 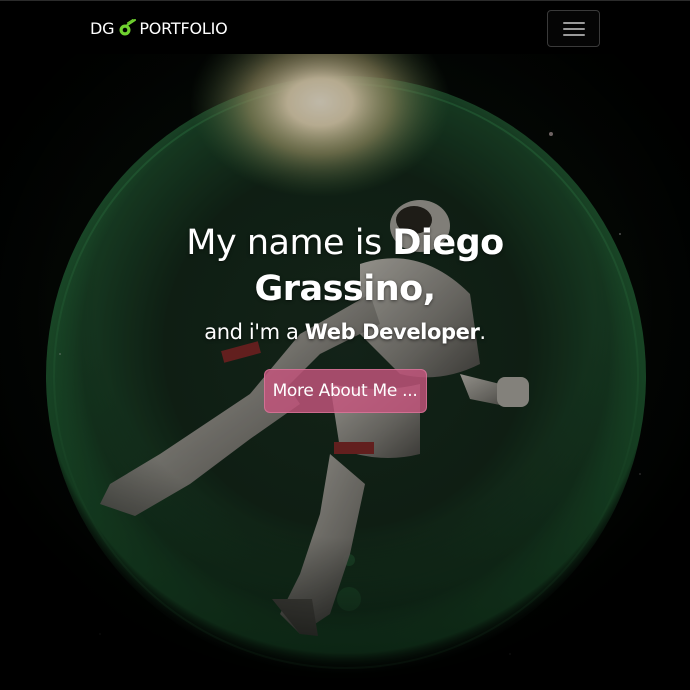 I want to click on hero-headline: My name is Diego Grassino,, so click(x=345, y=266).